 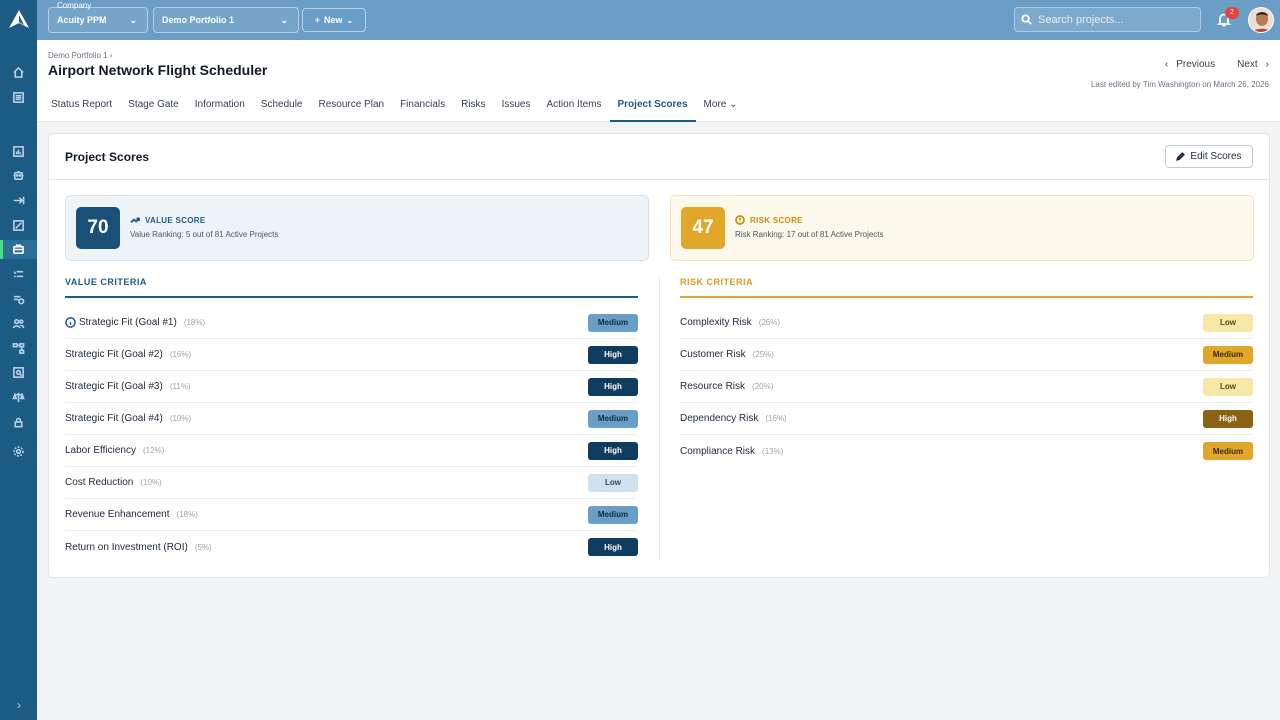 I want to click on criterion-name: Cost Reduction (10%), so click(x=113, y=482).